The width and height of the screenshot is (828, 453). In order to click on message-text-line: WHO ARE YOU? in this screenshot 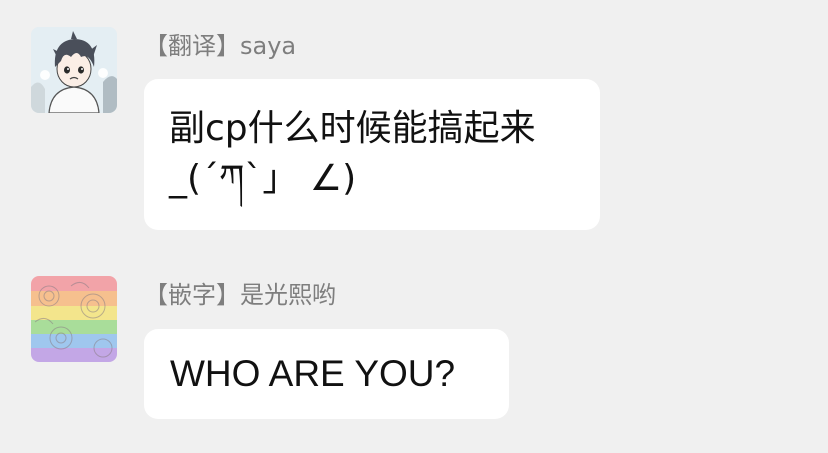, I will do `click(313, 373)`.